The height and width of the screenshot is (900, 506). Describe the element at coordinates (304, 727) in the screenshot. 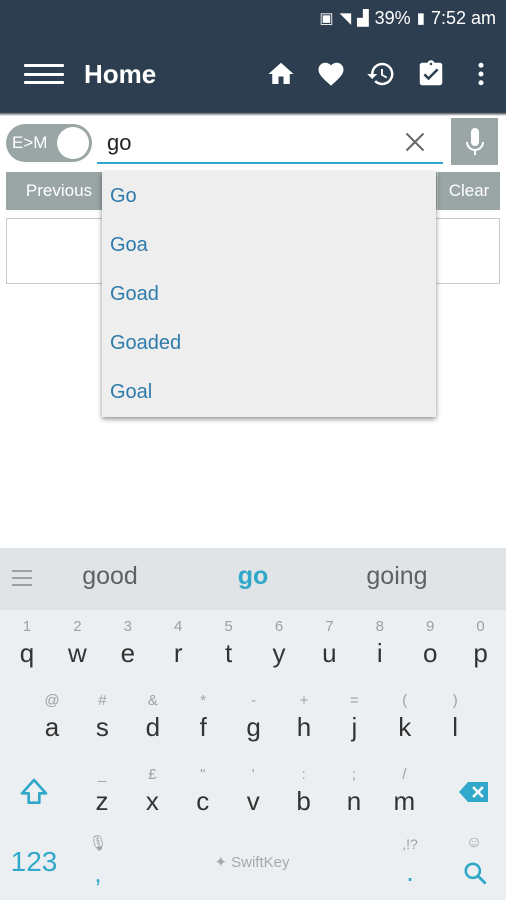

I see `key-label: h` at that location.